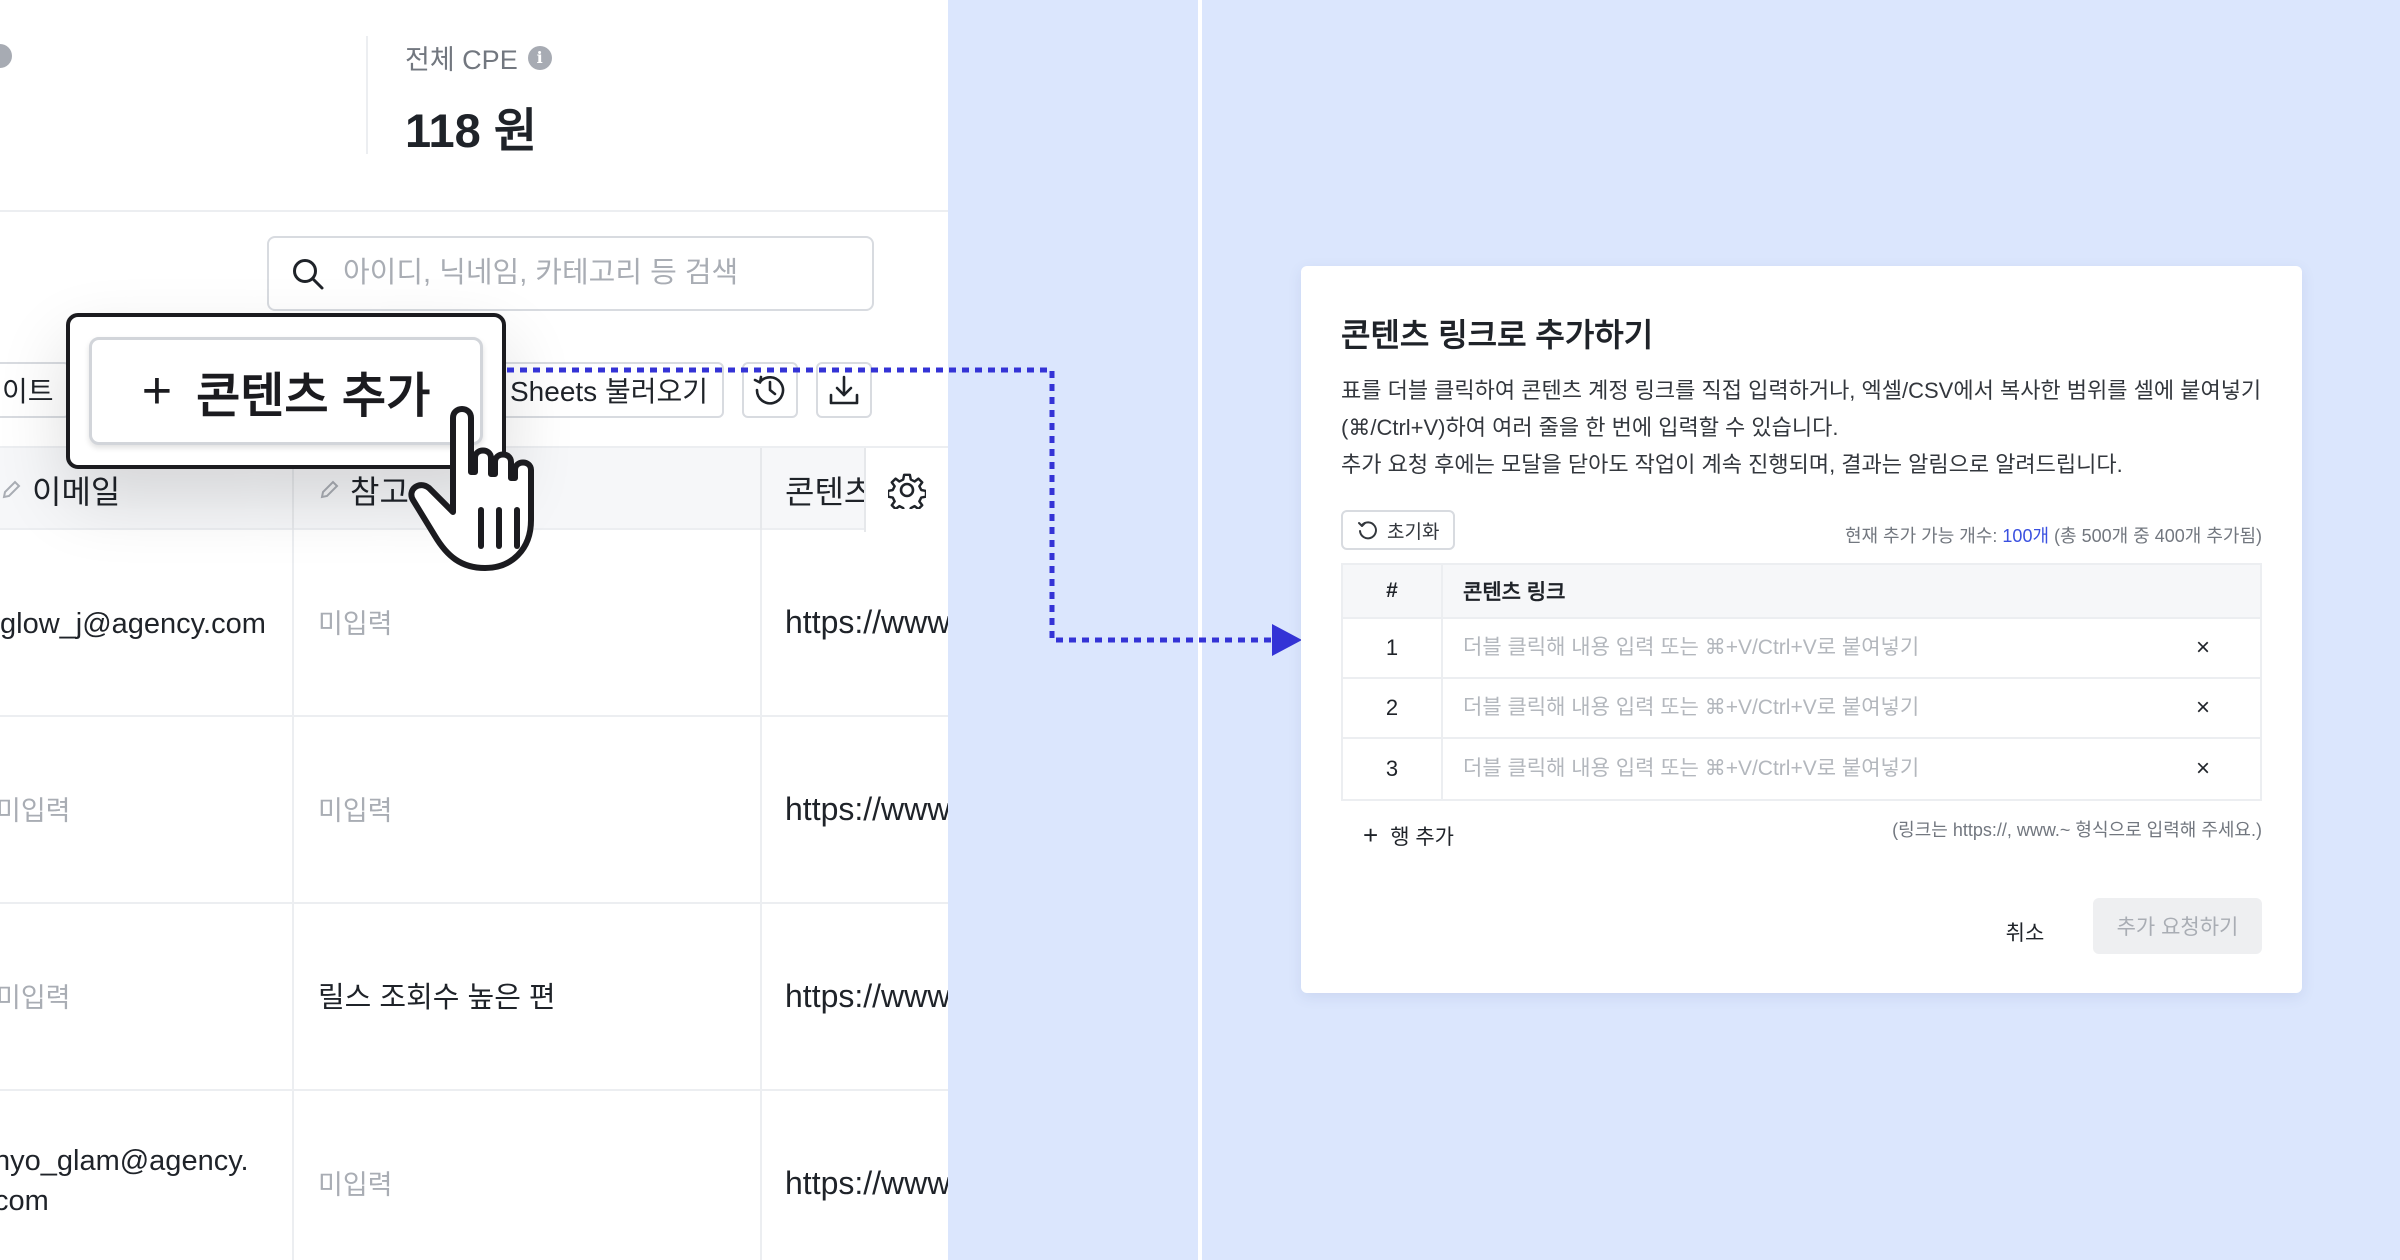  What do you see at coordinates (1393, 648) in the screenshot?
I see `row-number: 1` at bounding box center [1393, 648].